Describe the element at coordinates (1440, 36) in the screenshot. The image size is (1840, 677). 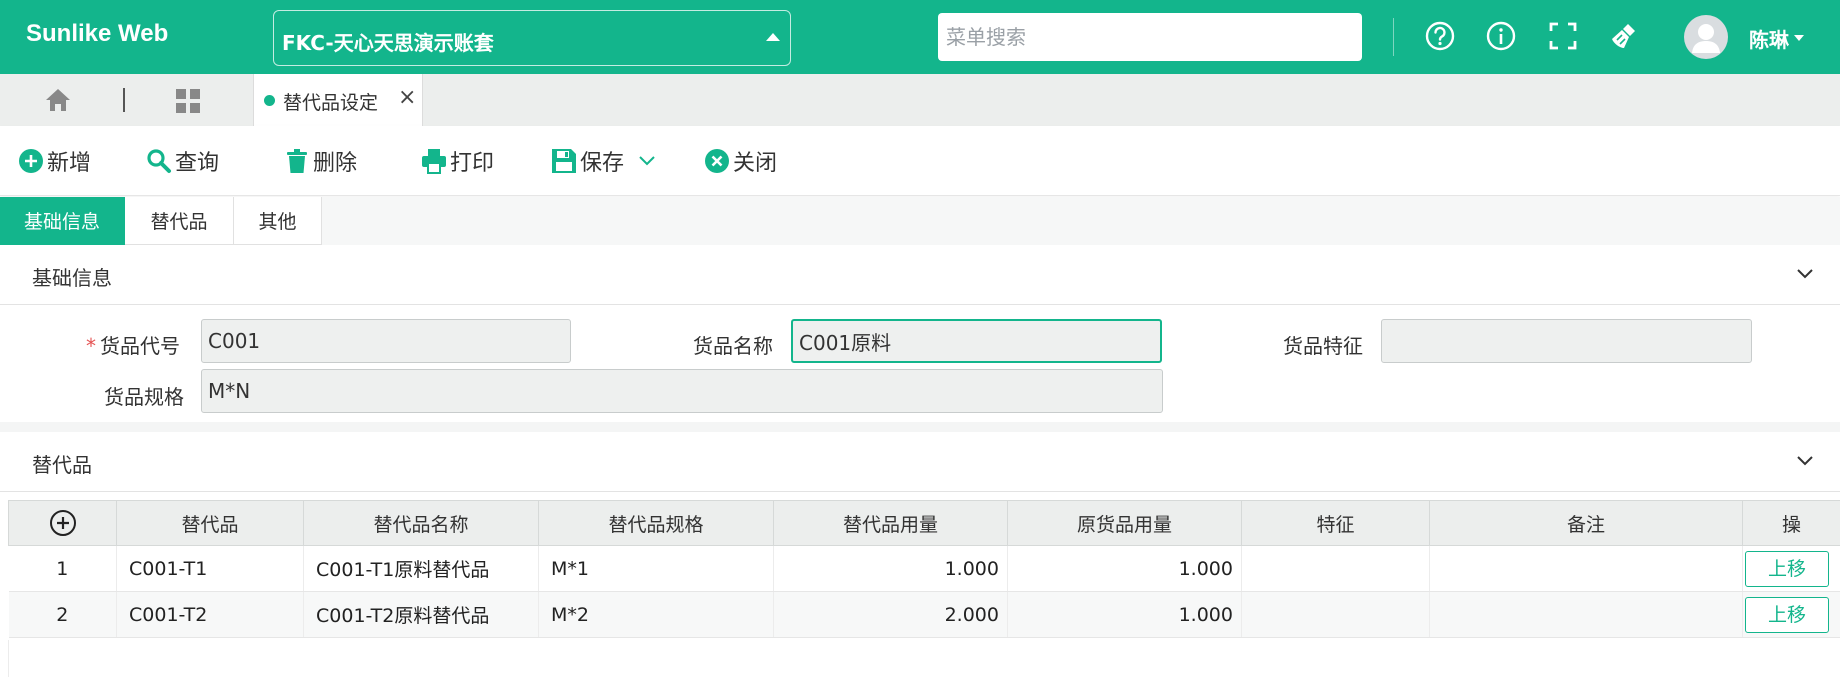
I see `help-icon` at that location.